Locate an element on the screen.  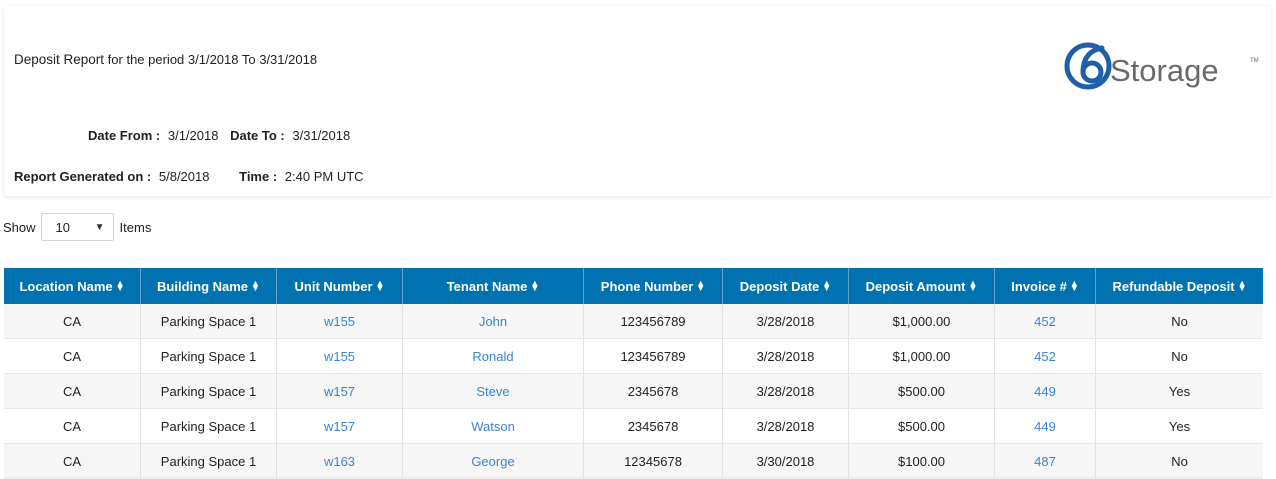
column-header-8: Refundable Deposit ▲ ▼ is located at coordinates (1179, 286).